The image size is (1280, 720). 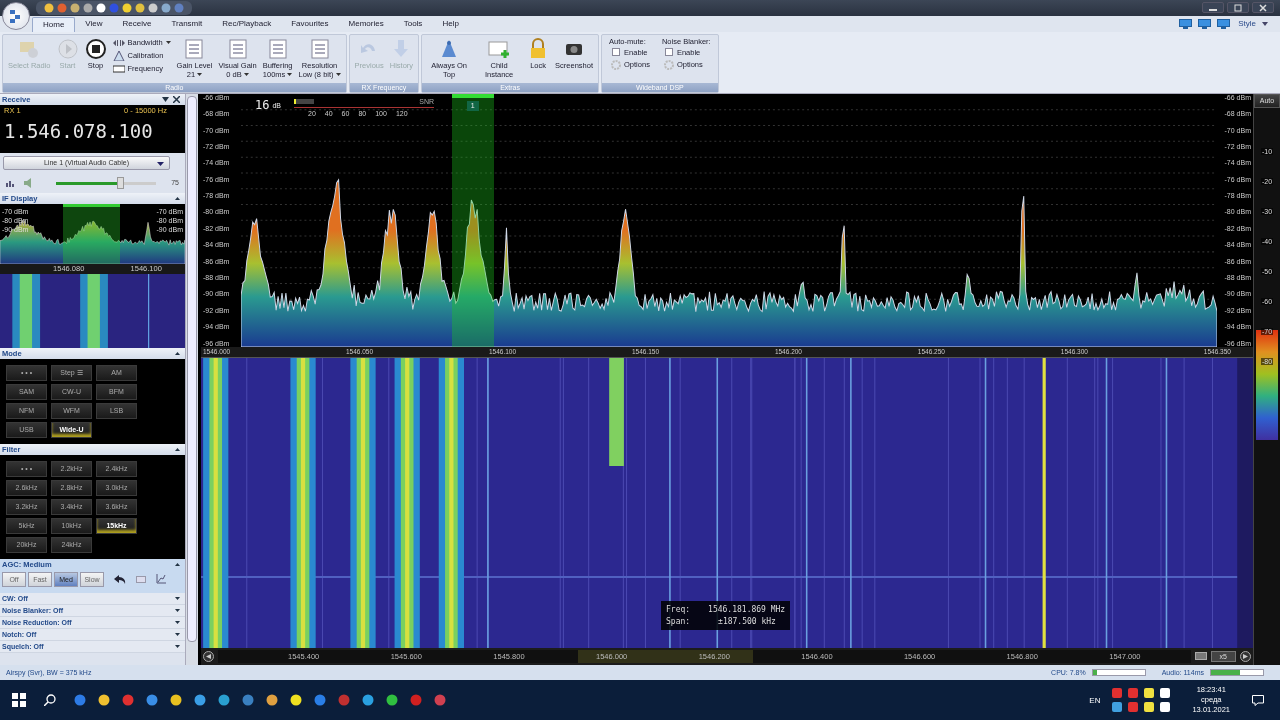 What do you see at coordinates (95, 48) in the screenshot?
I see `stop-icon` at bounding box center [95, 48].